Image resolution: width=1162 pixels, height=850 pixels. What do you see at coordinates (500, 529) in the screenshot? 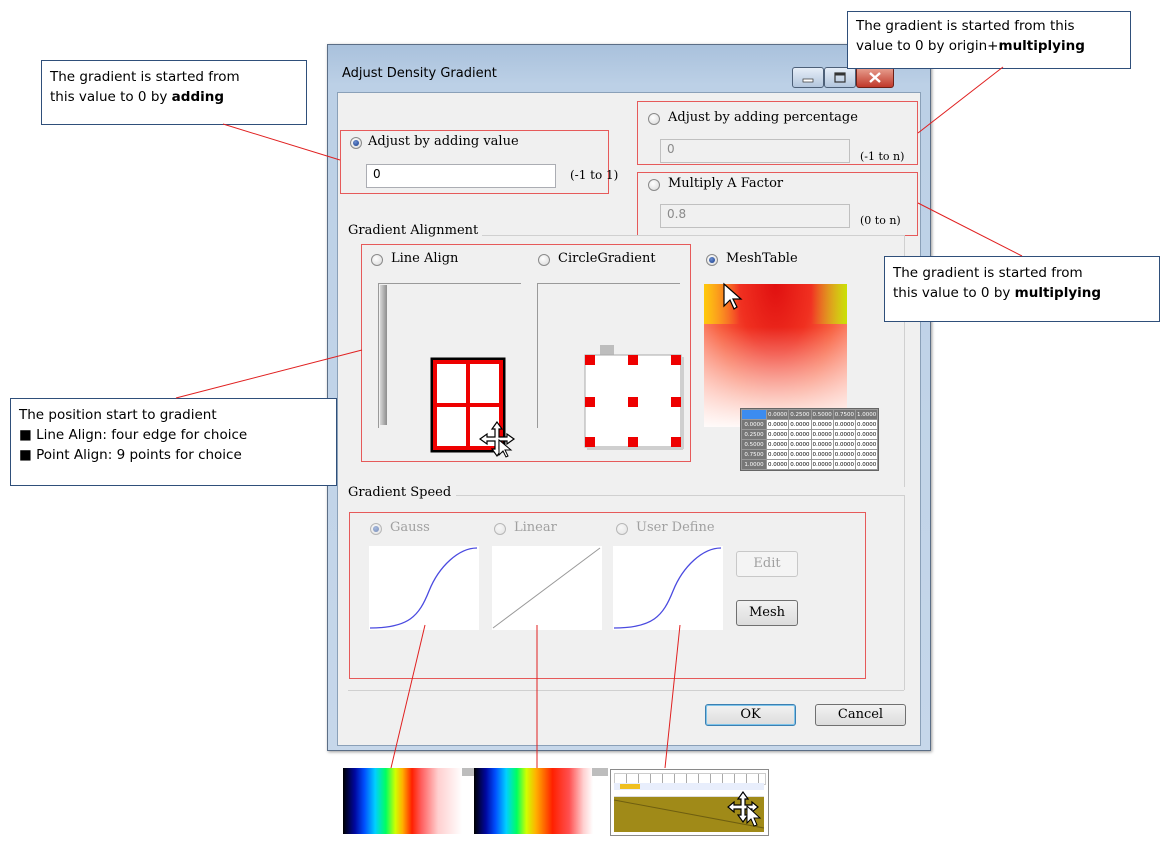
I see `linear-radio` at bounding box center [500, 529].